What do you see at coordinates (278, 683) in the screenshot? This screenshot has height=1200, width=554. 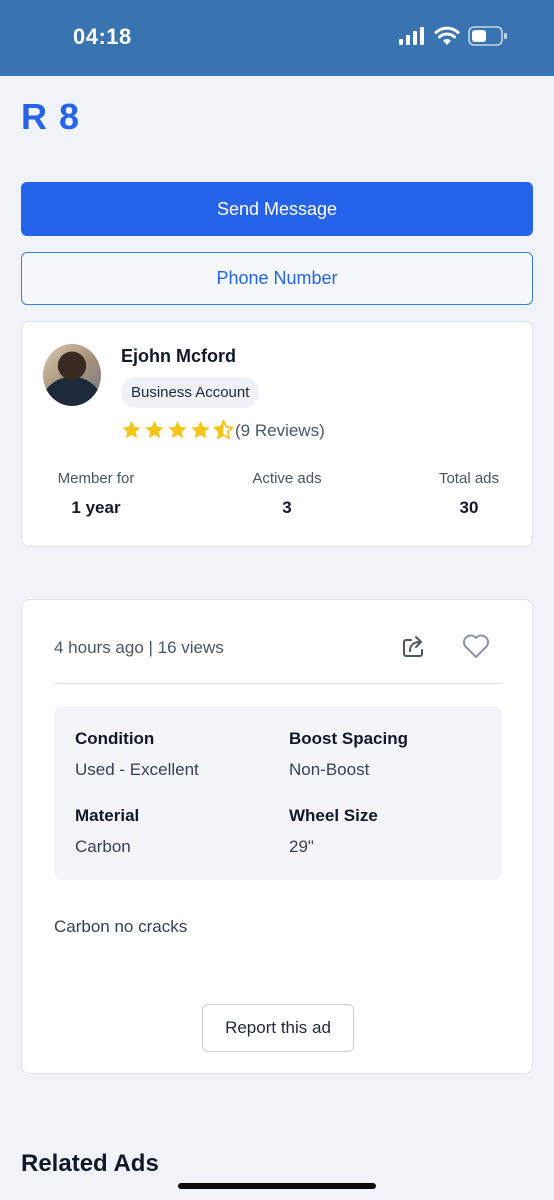 I see `divider` at bounding box center [278, 683].